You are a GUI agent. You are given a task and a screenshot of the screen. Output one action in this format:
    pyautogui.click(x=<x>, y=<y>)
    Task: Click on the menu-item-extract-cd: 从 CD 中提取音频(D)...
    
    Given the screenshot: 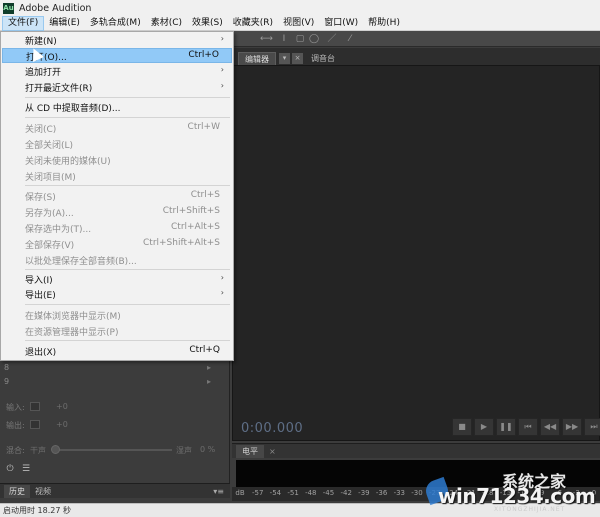 What is the action you would take?
    pyautogui.click(x=117, y=107)
    